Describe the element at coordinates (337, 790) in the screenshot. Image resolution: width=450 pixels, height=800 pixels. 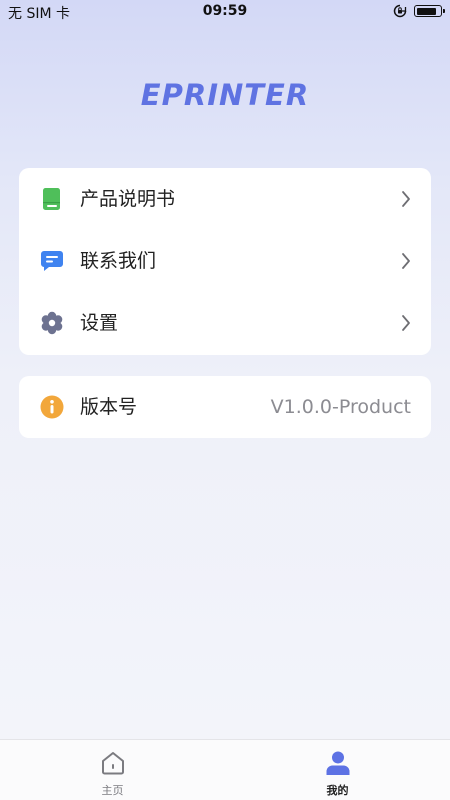
I see `tab-label: 我的` at that location.